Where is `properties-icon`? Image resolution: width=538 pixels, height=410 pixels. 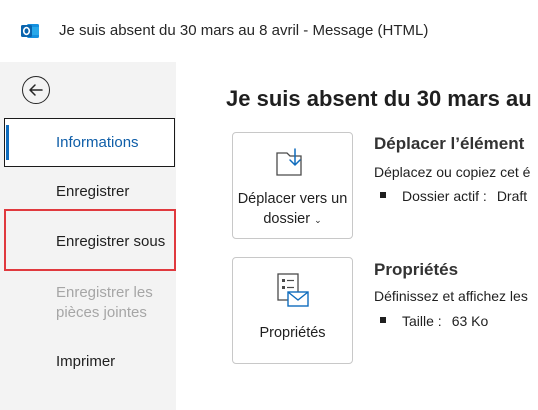
properties-icon is located at coordinates (293, 290).